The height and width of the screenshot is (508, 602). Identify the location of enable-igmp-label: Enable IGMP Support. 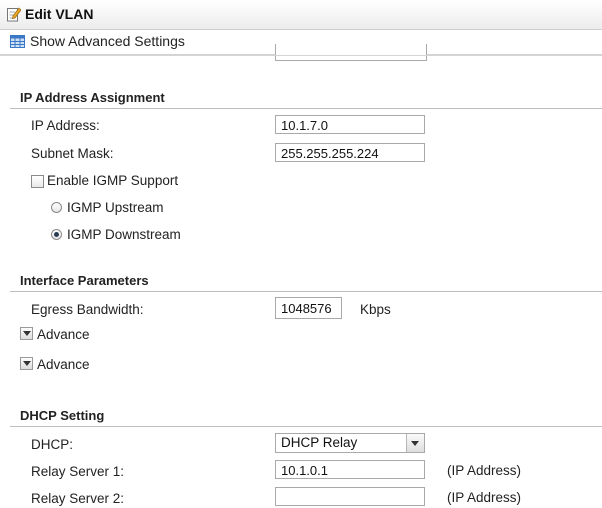
(113, 180).